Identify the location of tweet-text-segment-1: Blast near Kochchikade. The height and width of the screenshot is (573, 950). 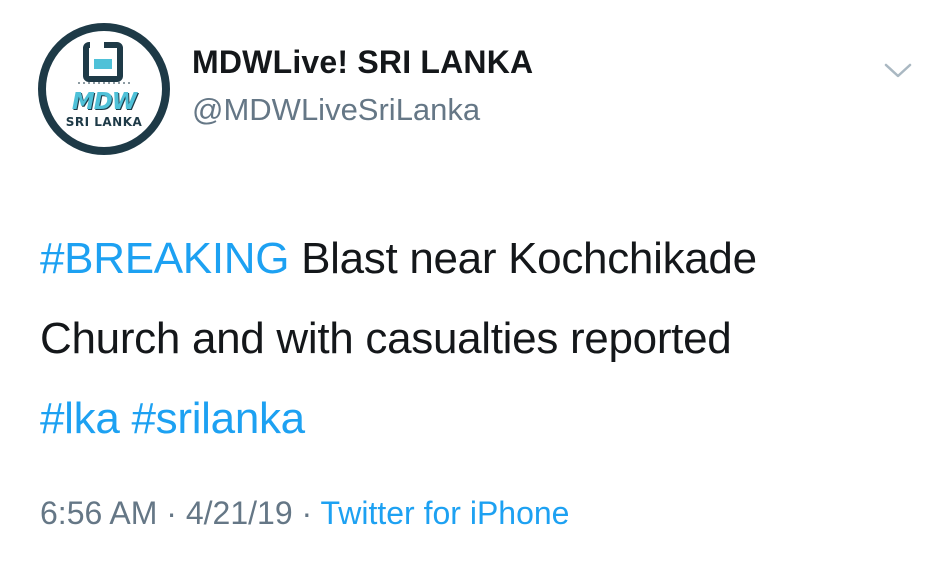
(523, 258).